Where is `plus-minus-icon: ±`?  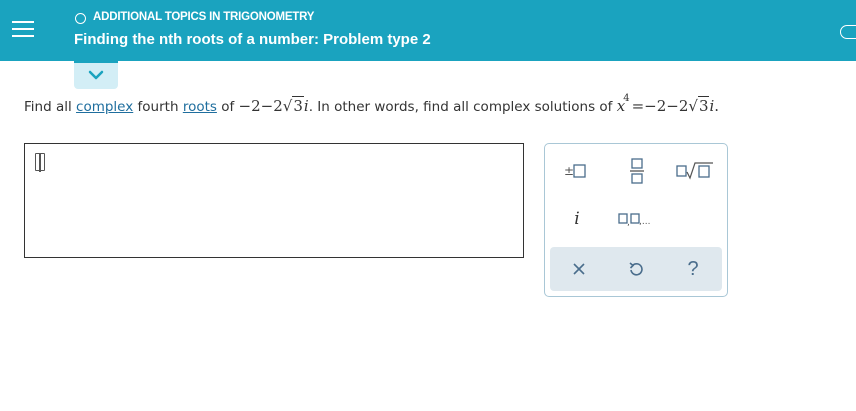 plus-minus-icon: ± is located at coordinates (575, 171).